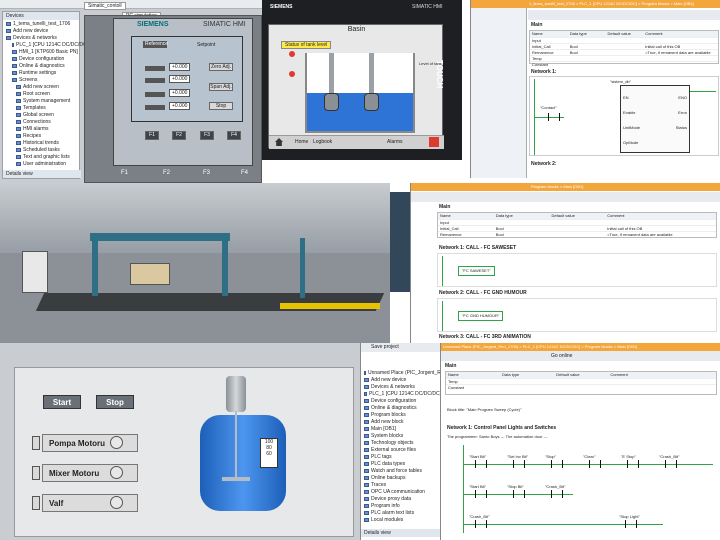 The height and width of the screenshot is (540, 720). What do you see at coordinates (400, 414) in the screenshot?
I see `tree-item: Program blocks` at bounding box center [400, 414].